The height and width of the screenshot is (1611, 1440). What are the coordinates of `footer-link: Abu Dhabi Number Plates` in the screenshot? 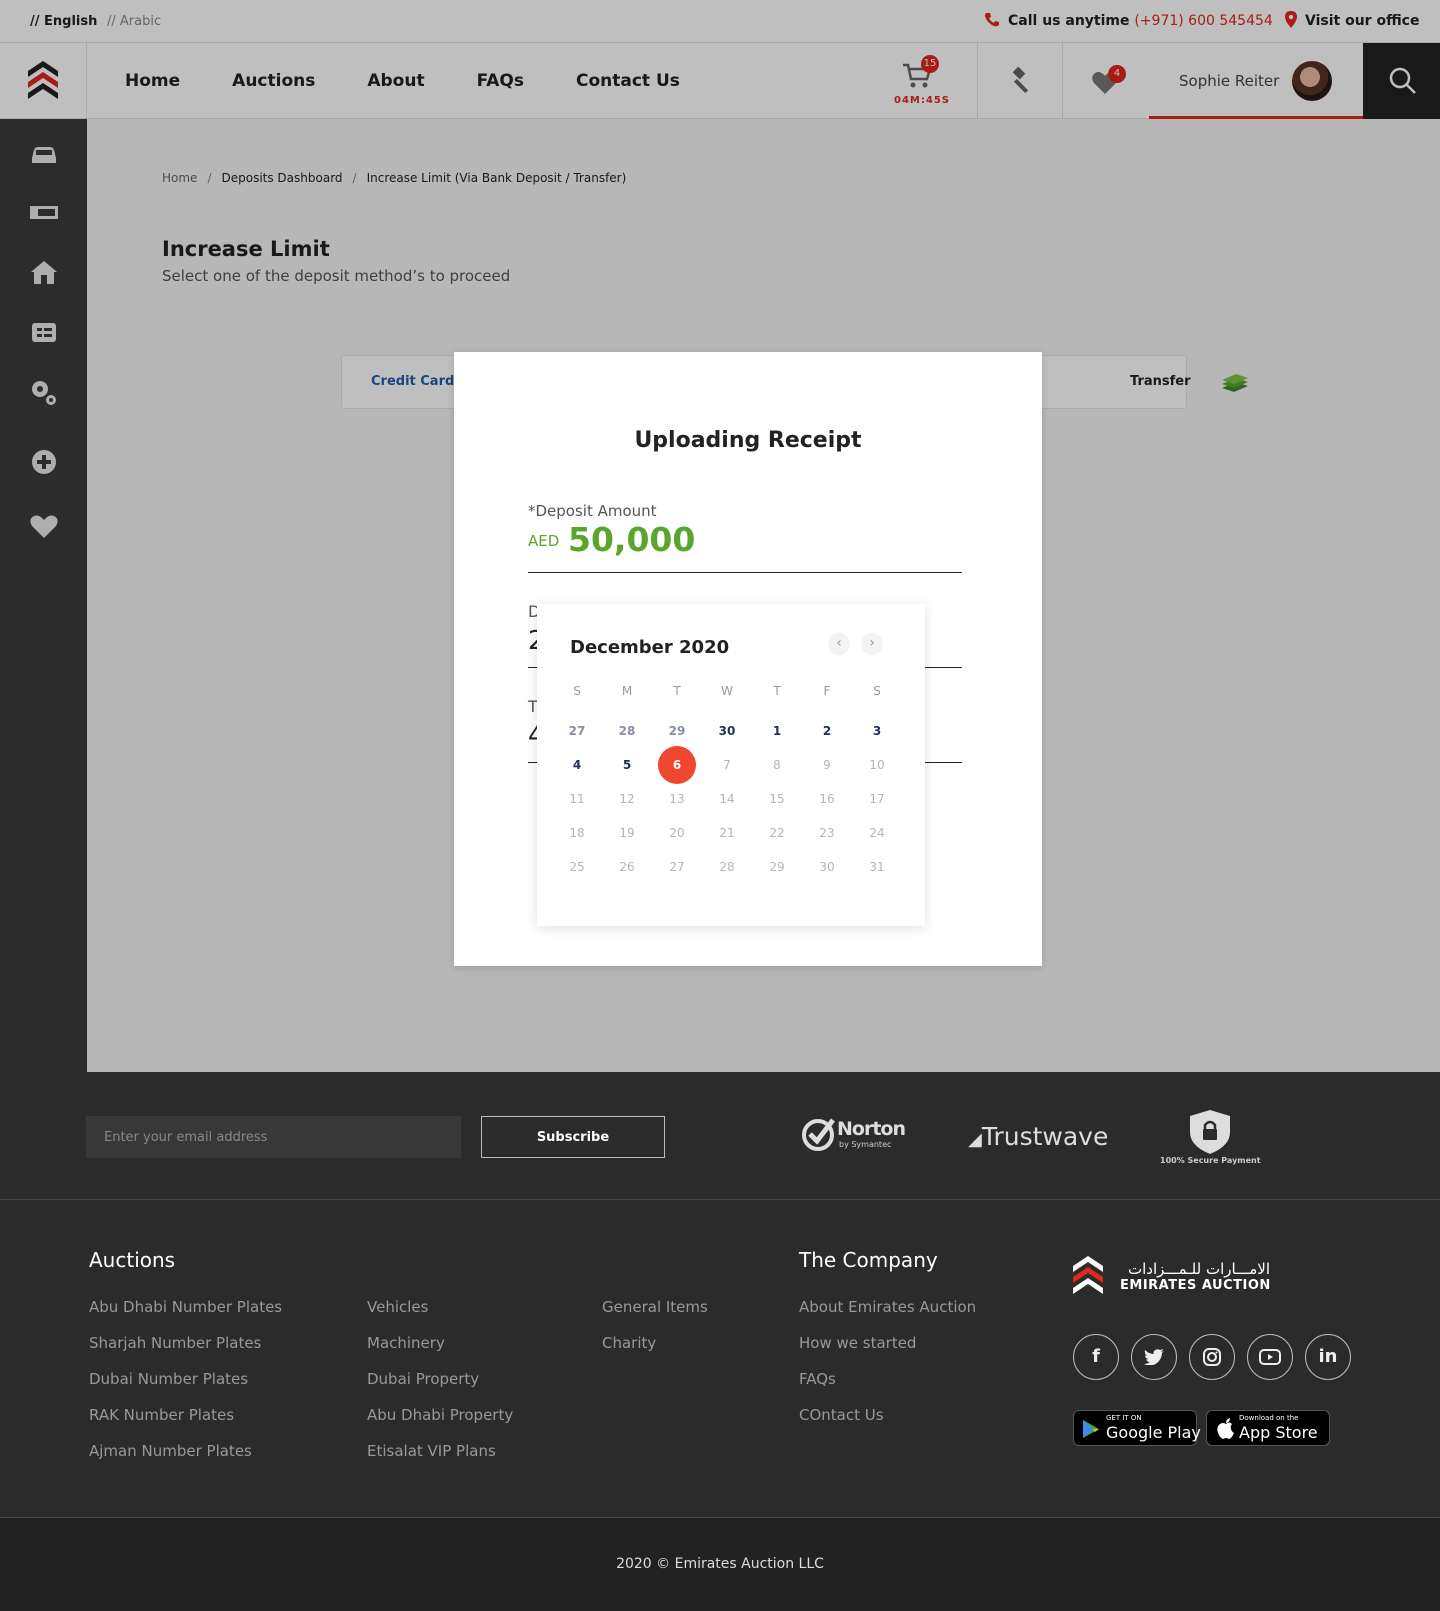 It's located at (185, 1307).